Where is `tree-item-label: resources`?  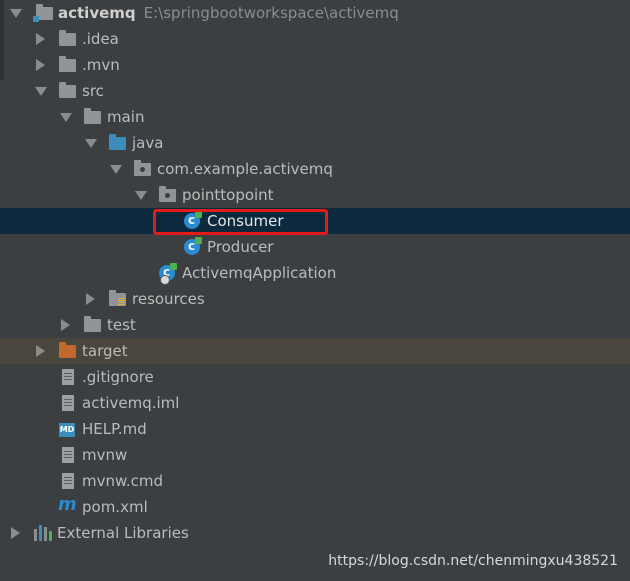
tree-item-label: resources is located at coordinates (168, 299).